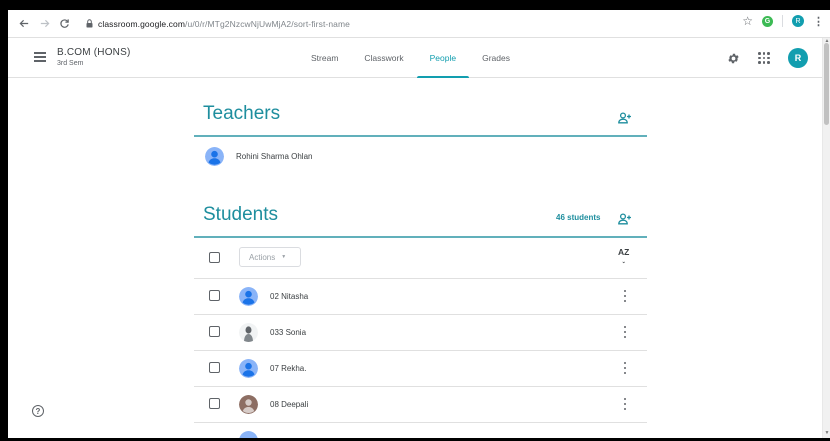 Image resolution: width=830 pixels, height=441 pixels. What do you see at coordinates (624, 252) in the screenshot?
I see `sort-label: AZ` at bounding box center [624, 252].